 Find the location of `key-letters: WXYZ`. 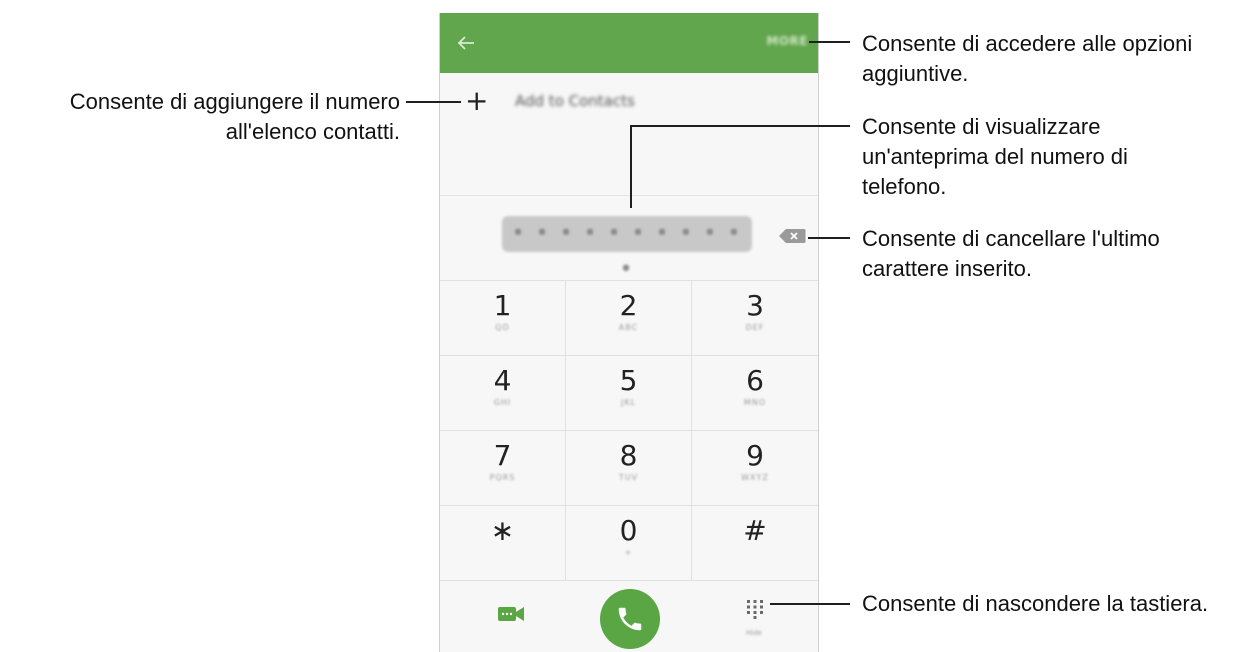

key-letters: WXYZ is located at coordinates (755, 477).